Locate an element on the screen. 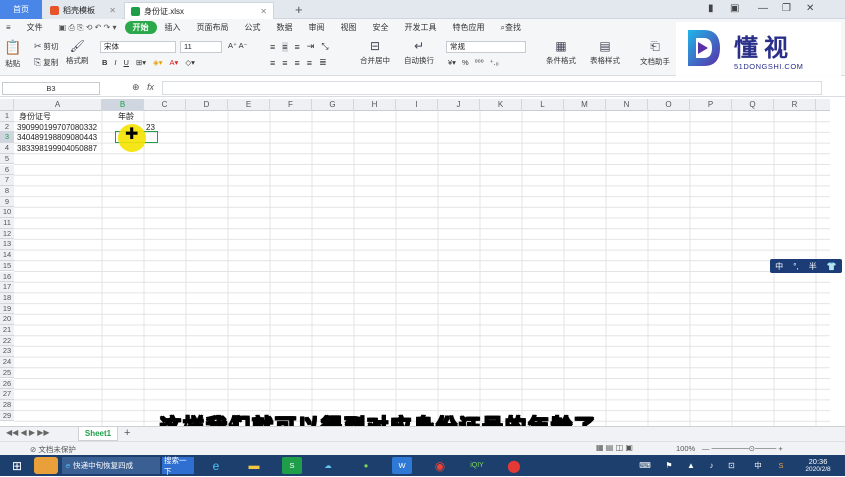 This screenshot has width=845, height=477. orientation-icon: ⤡ is located at coordinates (324, 46).